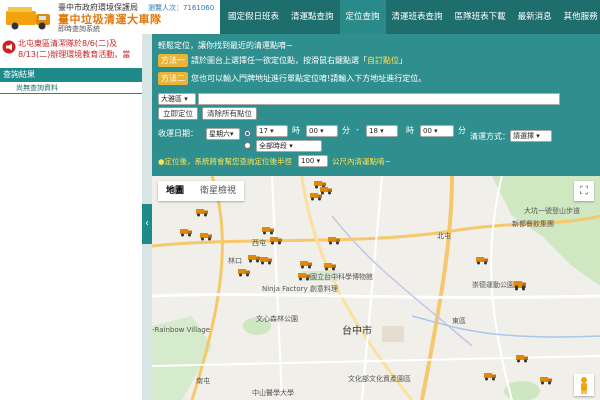  I want to click on fullscreen-button: ⛶, so click(584, 191).